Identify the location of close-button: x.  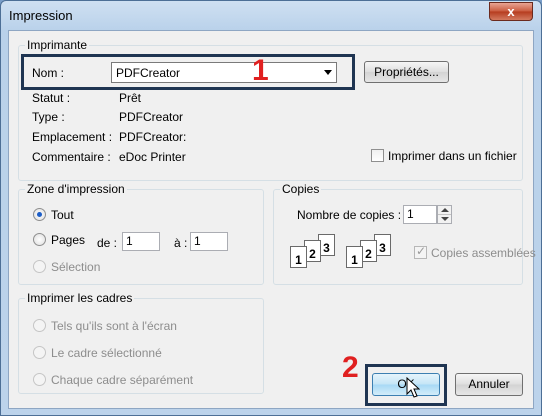
(511, 11).